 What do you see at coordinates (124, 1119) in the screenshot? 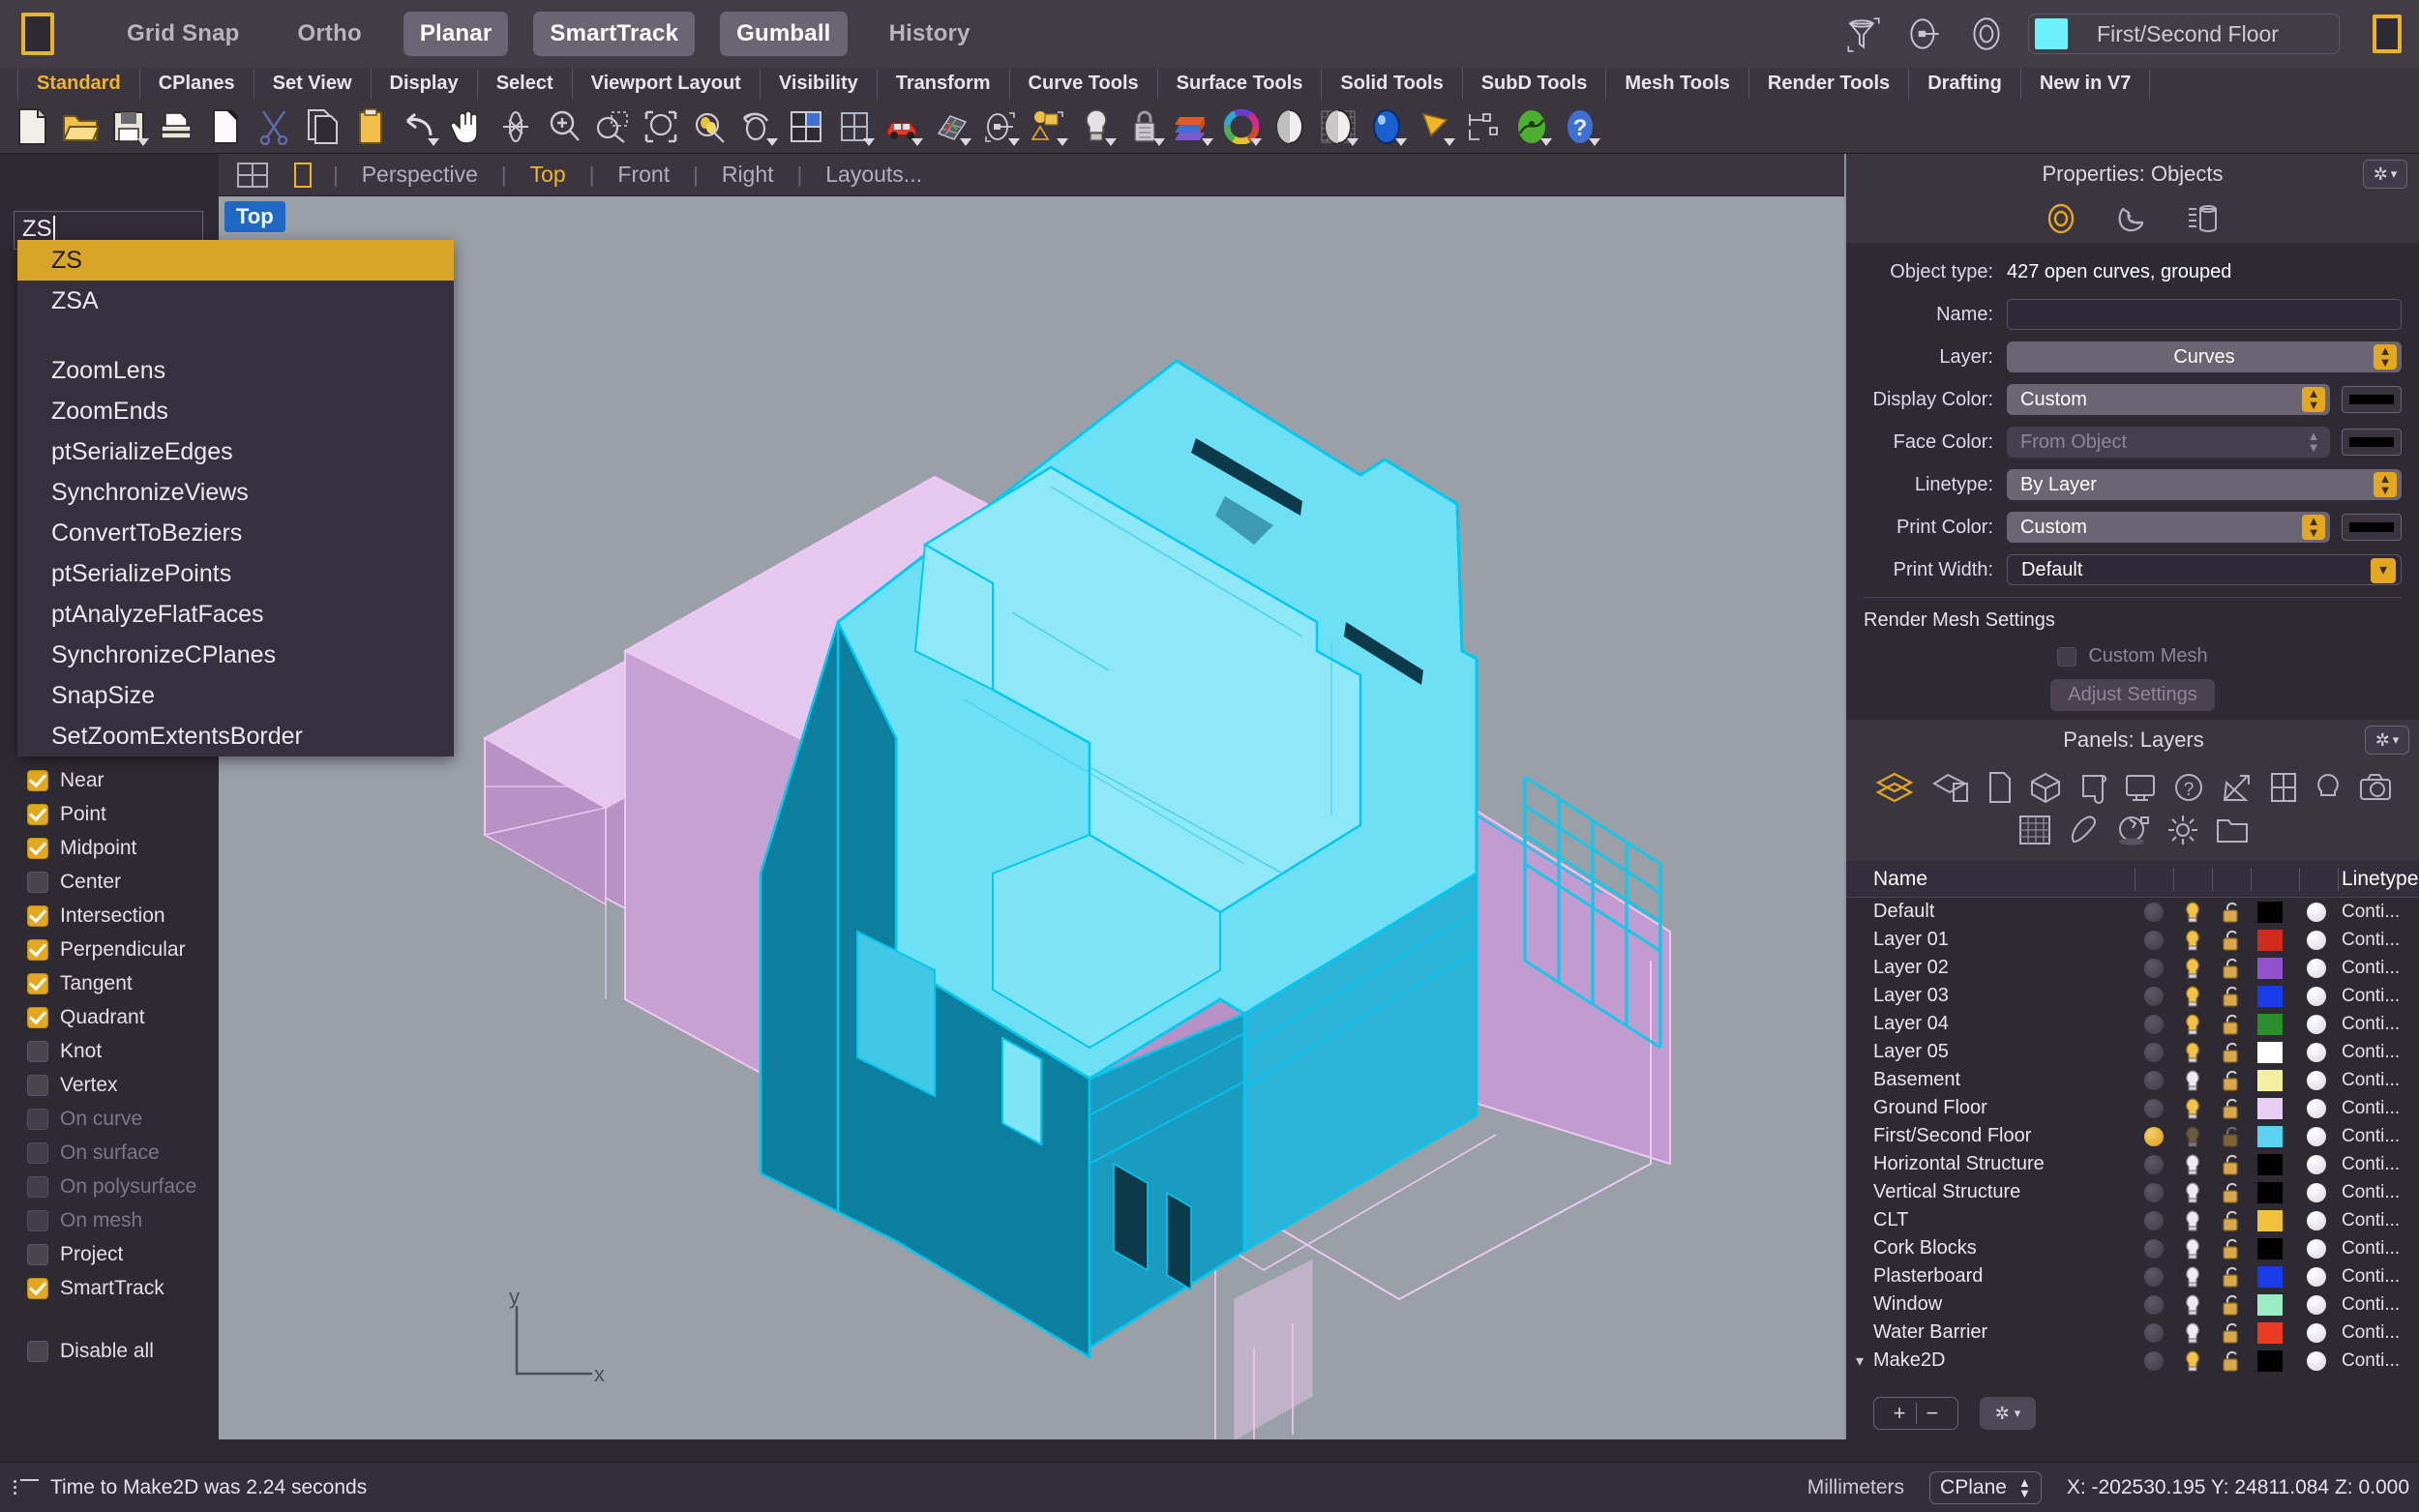
I see `osnap-on-curve: On curve` at bounding box center [124, 1119].